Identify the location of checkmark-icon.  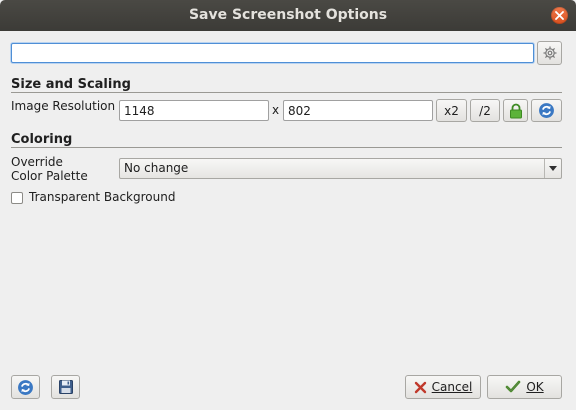
(513, 386).